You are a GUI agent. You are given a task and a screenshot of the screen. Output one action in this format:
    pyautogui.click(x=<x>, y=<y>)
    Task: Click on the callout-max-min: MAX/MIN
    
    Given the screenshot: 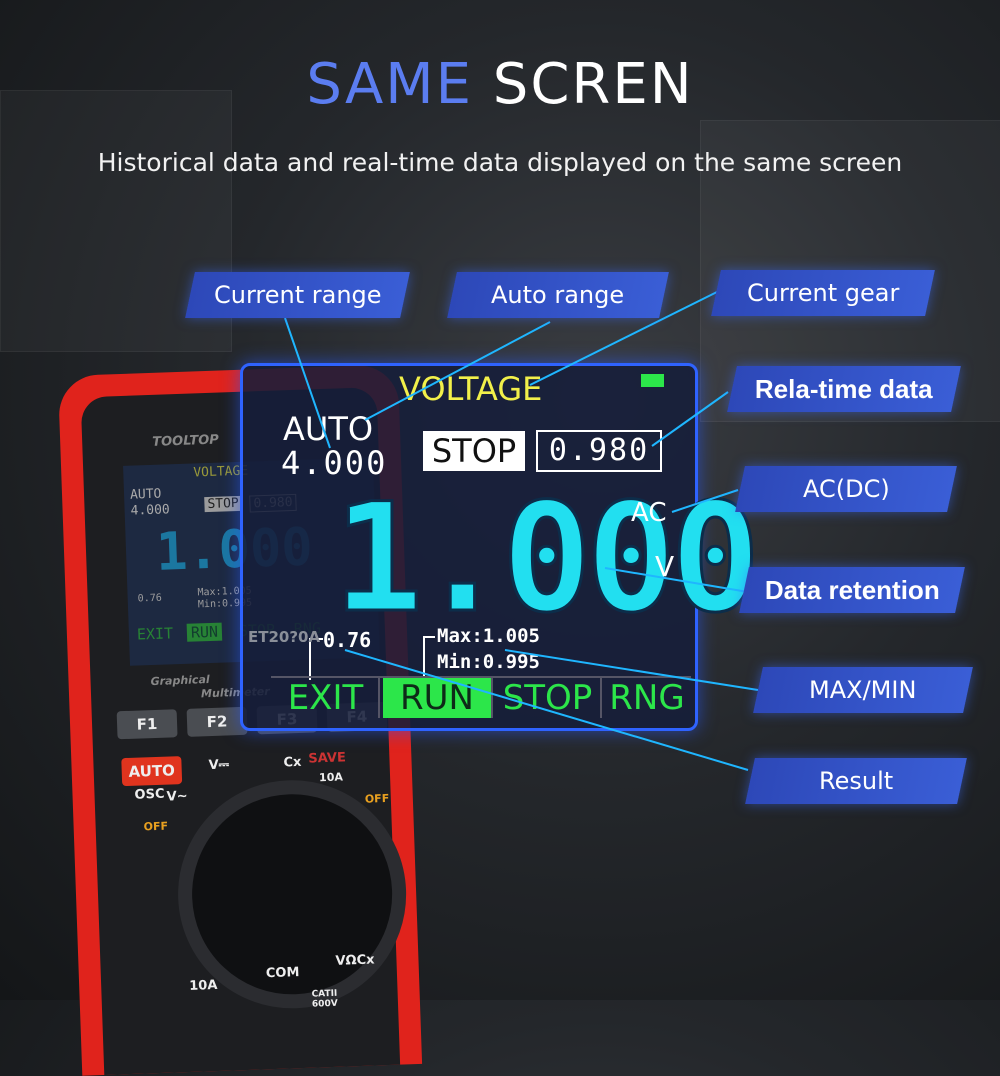 What is the action you would take?
    pyautogui.click(x=863, y=690)
    